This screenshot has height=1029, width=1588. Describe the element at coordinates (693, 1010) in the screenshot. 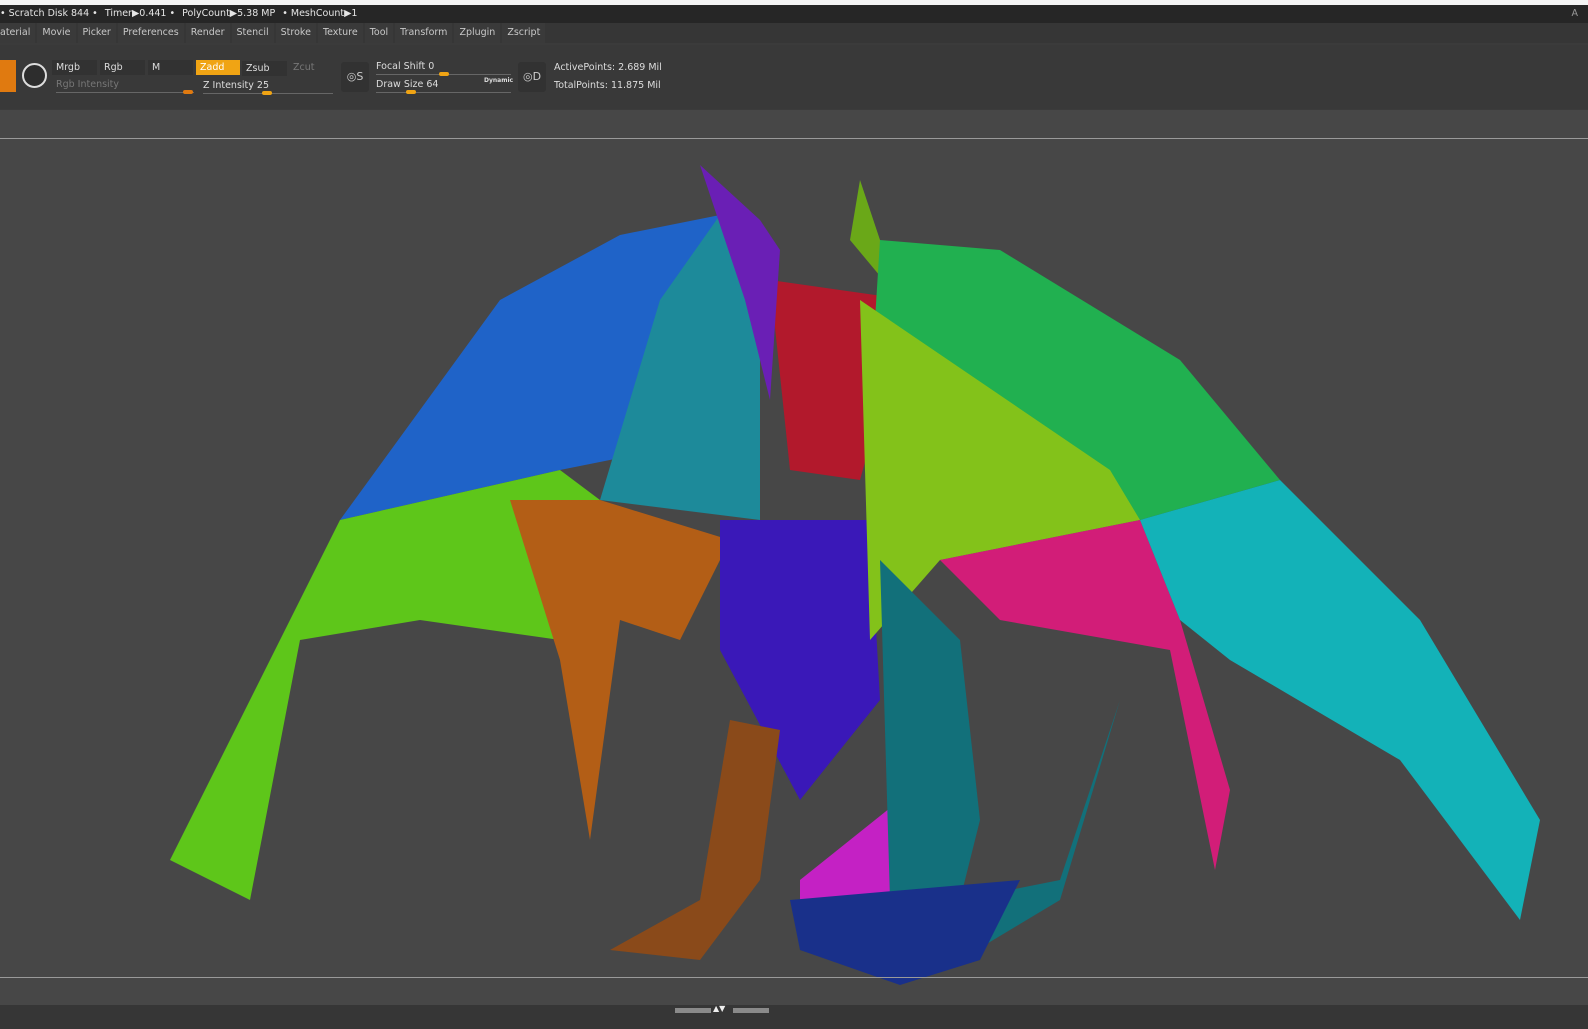

I see `tray-handle-left` at that location.